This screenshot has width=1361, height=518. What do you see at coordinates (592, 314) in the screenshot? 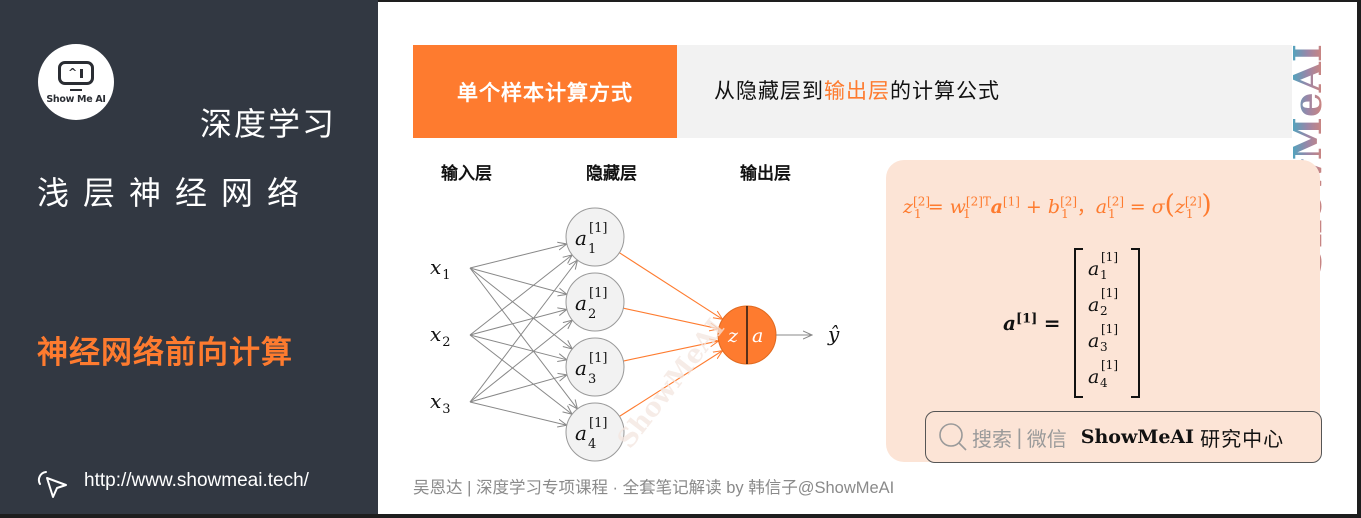
I see `hidden-node-subscript: 2` at bounding box center [592, 314].